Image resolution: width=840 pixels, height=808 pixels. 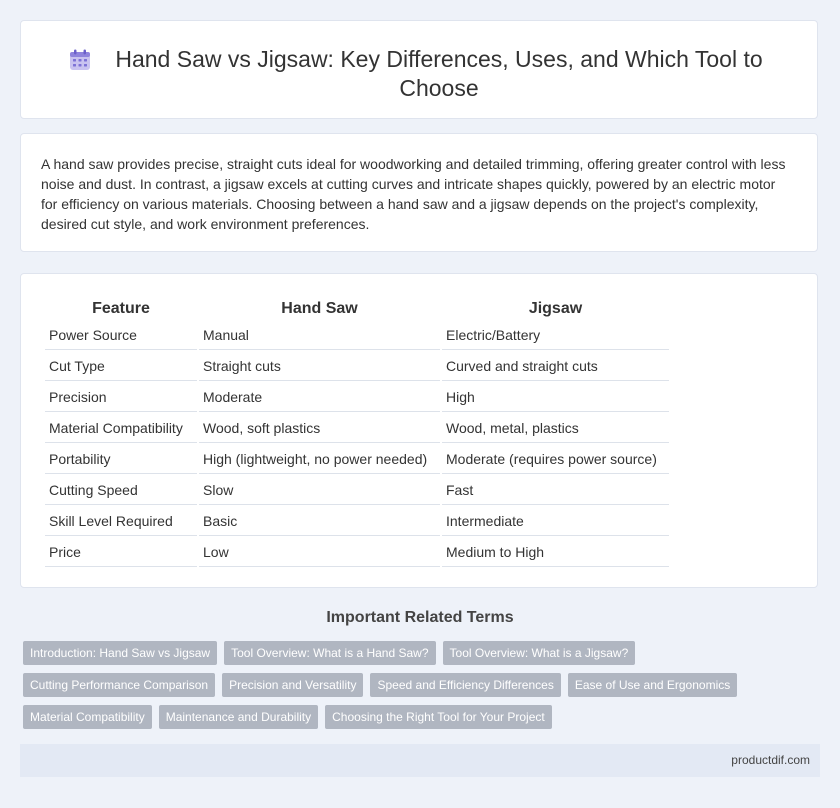 I want to click on table-header-row: Feature Hand Saw Jigsaw, so click(x=357, y=308).